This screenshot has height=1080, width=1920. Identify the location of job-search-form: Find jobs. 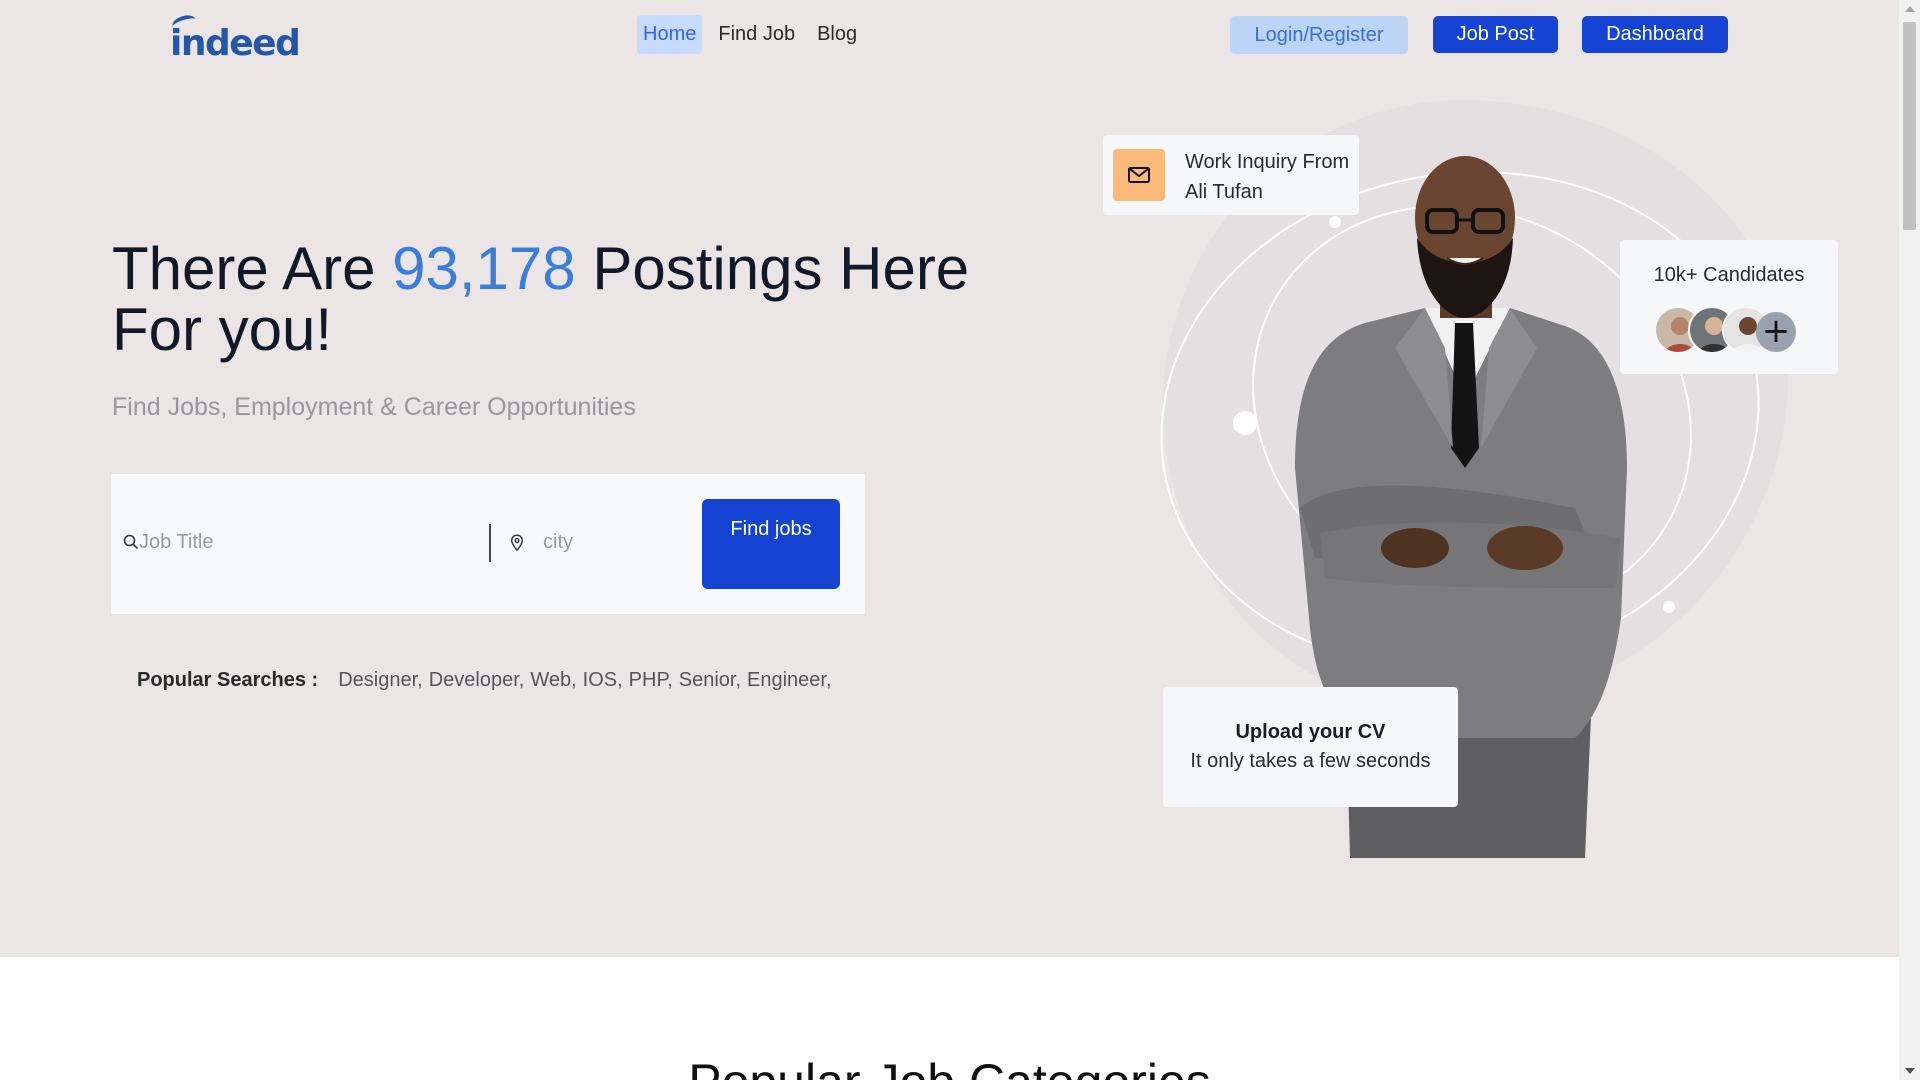
(488, 544).